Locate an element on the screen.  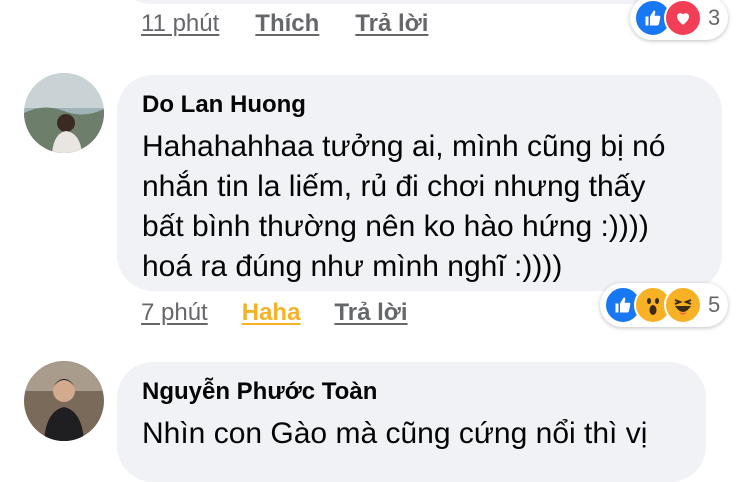
comment-actions: 7 phút Haha Trả lời is located at coordinates (274, 313).